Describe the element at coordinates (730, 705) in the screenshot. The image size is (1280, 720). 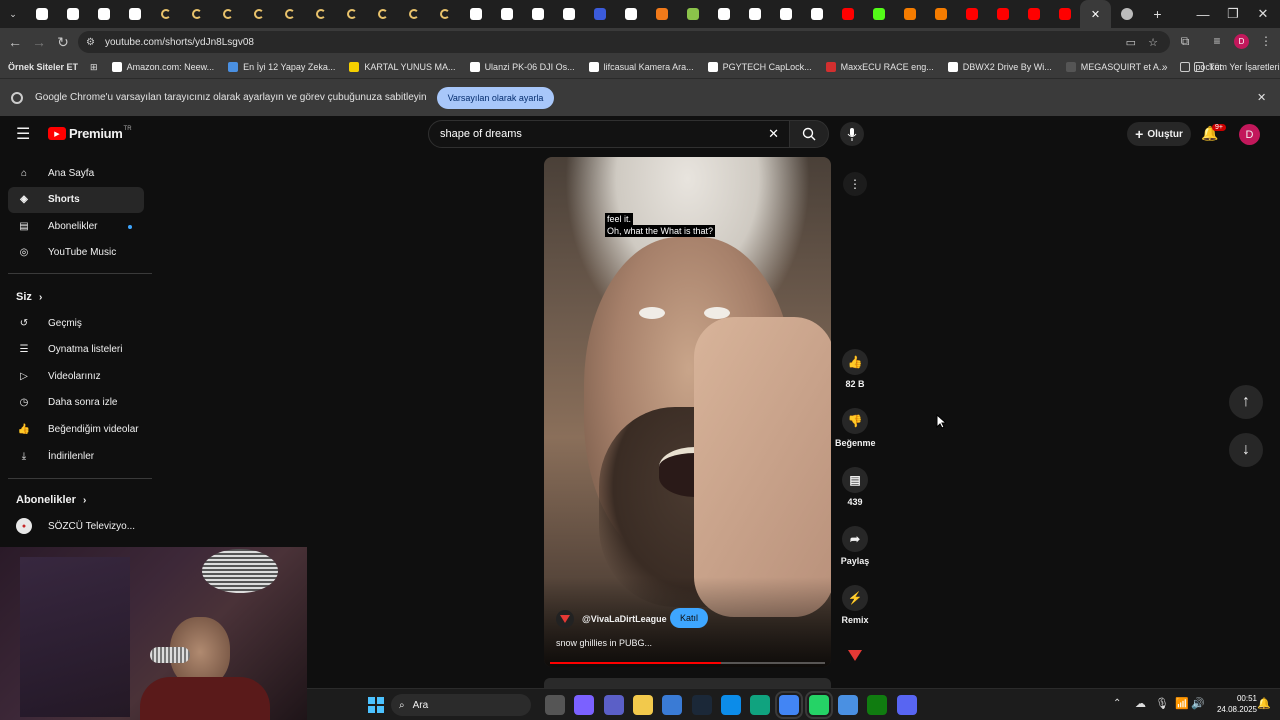
I see `edge-icon` at that location.